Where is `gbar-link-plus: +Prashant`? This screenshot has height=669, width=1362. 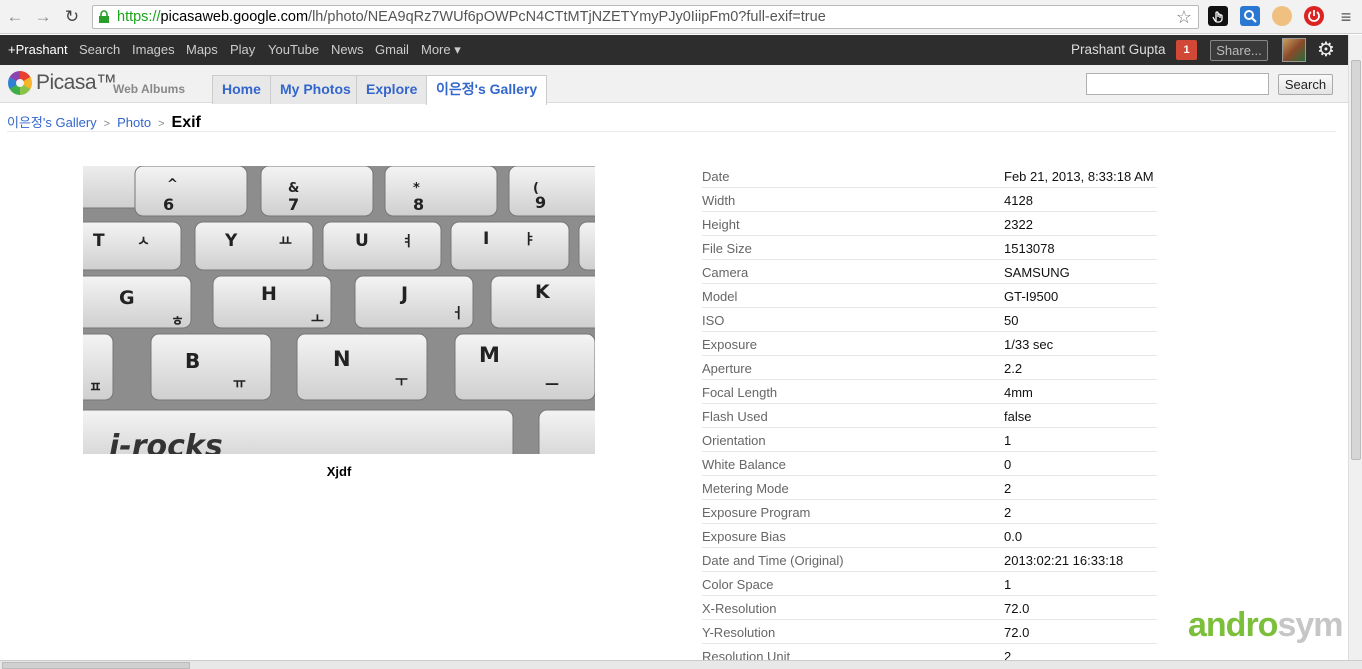 gbar-link-plus: +Prashant is located at coordinates (38, 49).